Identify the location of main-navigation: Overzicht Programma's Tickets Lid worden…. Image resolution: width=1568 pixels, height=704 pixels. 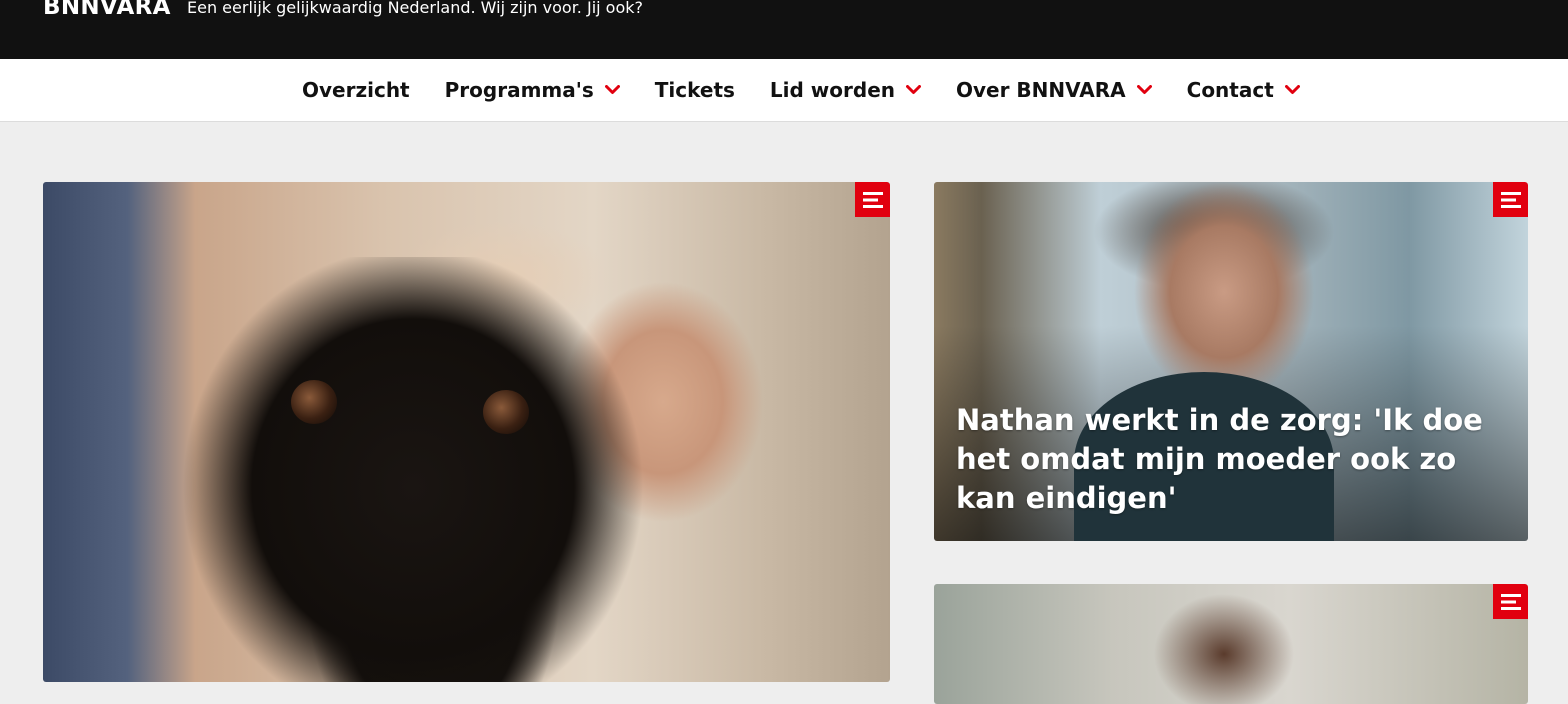
(784, 90).